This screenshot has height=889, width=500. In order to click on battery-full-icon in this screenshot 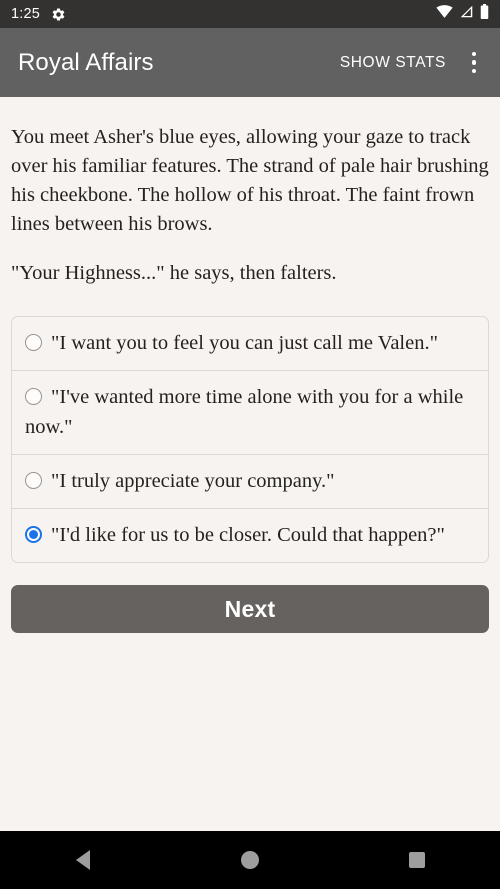, I will do `click(484, 14)`.